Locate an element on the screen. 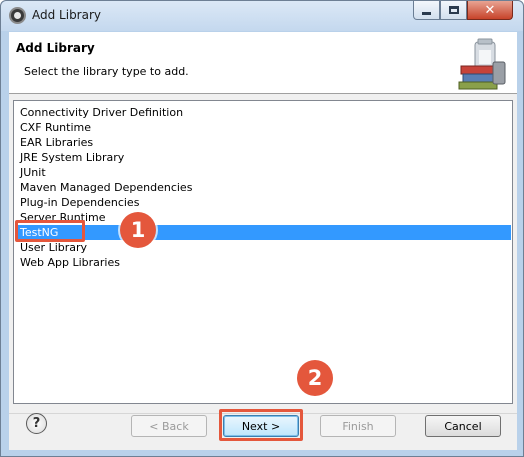  title-bar: Add Library ✕ is located at coordinates (262, 16).